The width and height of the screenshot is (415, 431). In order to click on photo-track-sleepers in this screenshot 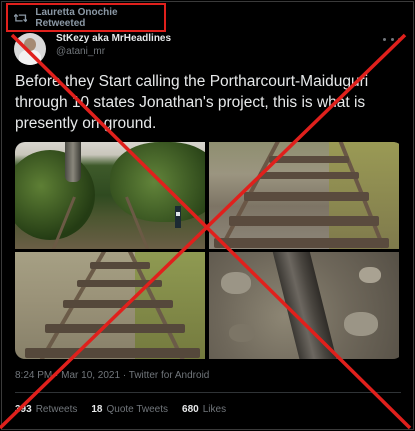, I will do `click(304, 195)`.